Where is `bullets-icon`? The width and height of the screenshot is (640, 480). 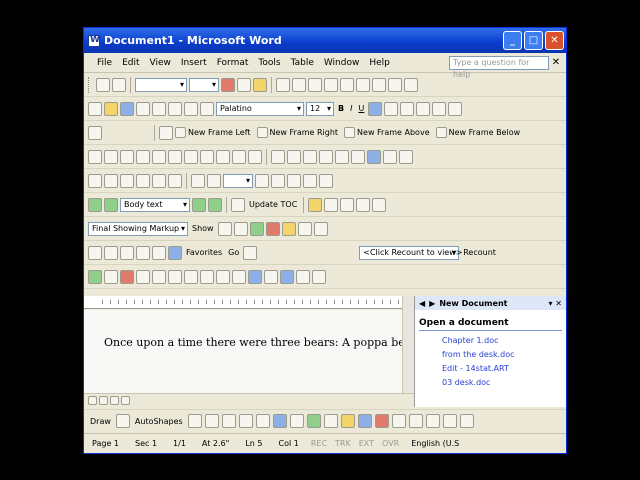 bullets-icon is located at coordinates (439, 108).